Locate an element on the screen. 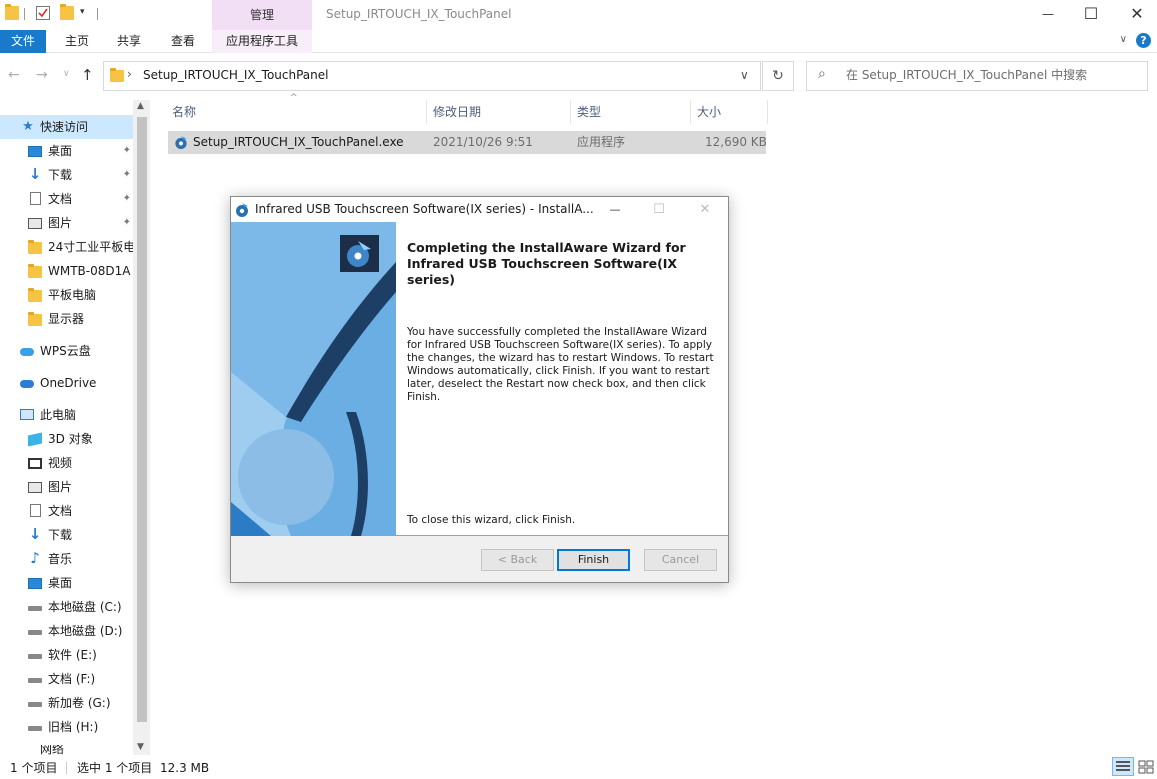 The height and width of the screenshot is (779, 1157). tab-share: 共享 is located at coordinates (129, 41).